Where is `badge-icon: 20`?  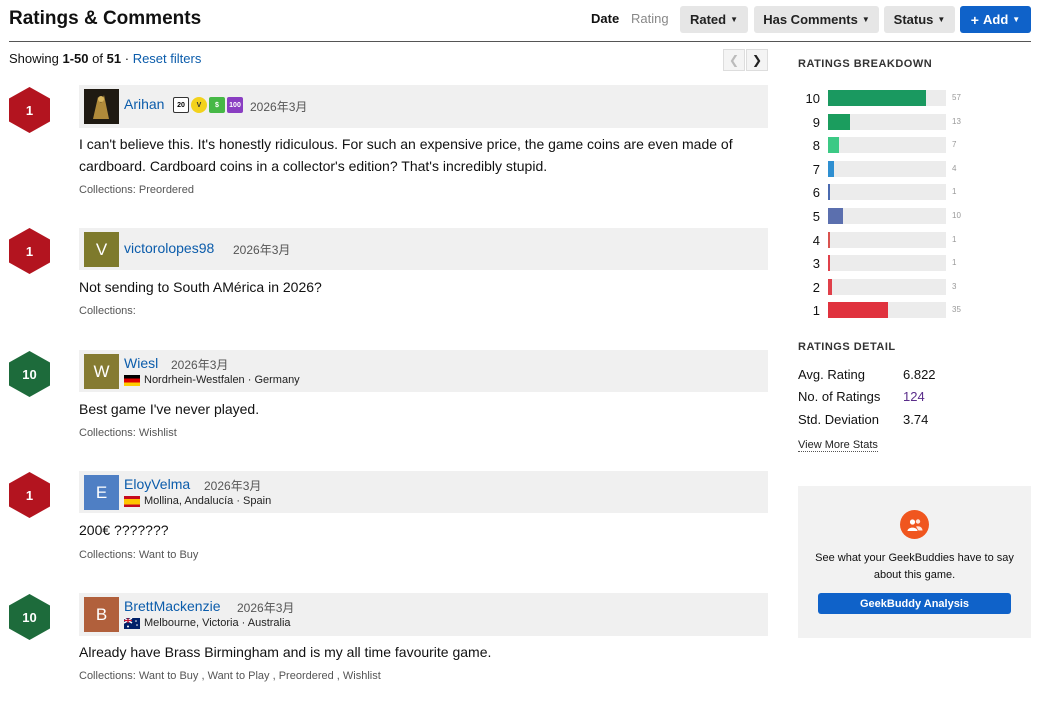 badge-icon: 20 is located at coordinates (181, 105).